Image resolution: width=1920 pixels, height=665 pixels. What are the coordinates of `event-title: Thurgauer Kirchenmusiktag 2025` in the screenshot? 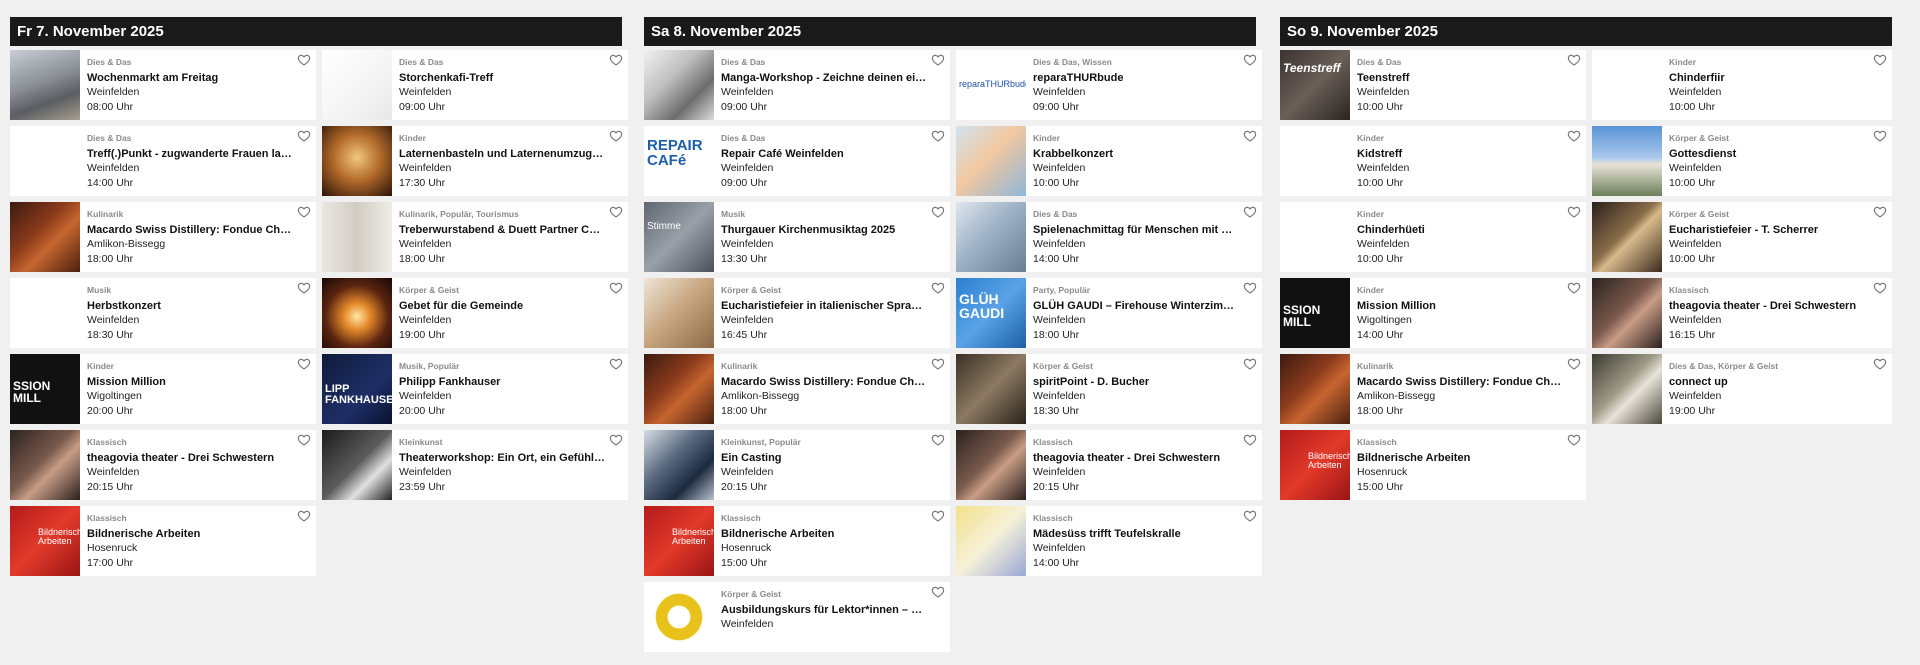 It's located at (824, 230).